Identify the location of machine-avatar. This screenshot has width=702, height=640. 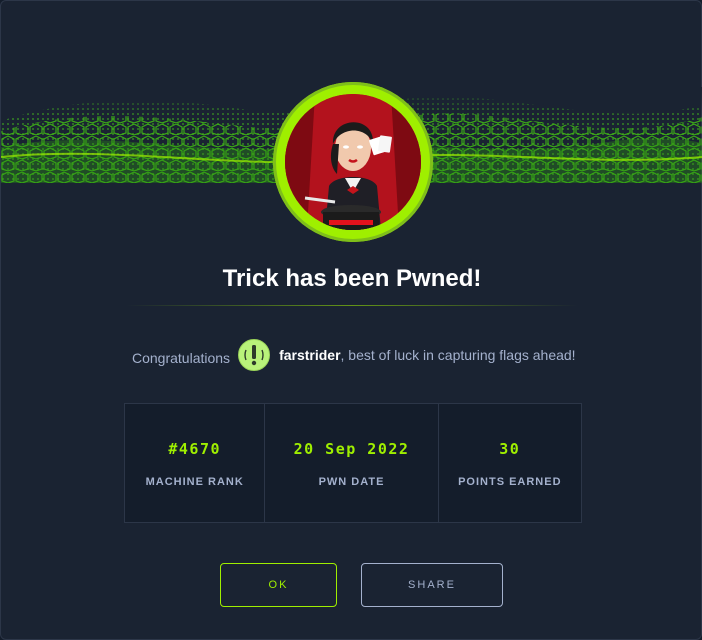
(353, 162).